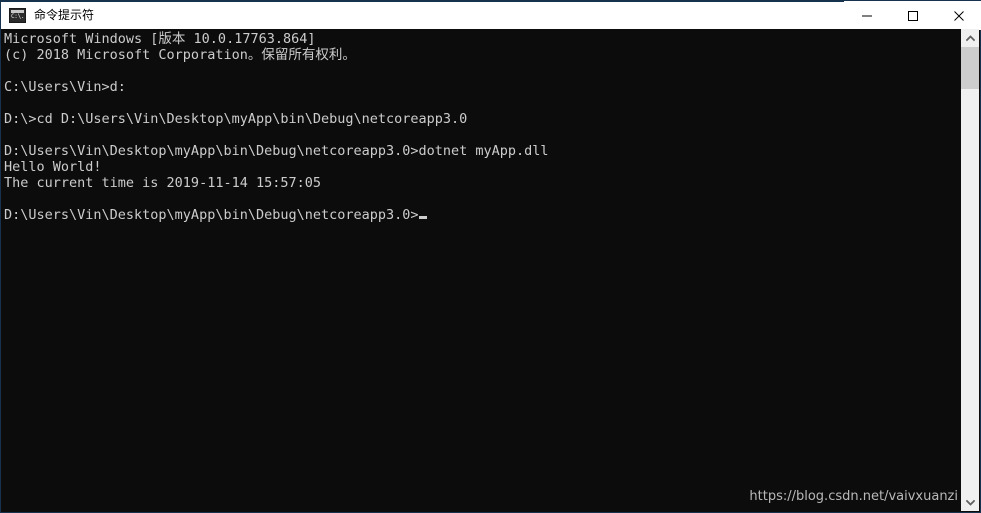 The width and height of the screenshot is (981, 513). Describe the element at coordinates (65, 87) in the screenshot. I see `console-line: C:\Users\Vin>d:` at that location.